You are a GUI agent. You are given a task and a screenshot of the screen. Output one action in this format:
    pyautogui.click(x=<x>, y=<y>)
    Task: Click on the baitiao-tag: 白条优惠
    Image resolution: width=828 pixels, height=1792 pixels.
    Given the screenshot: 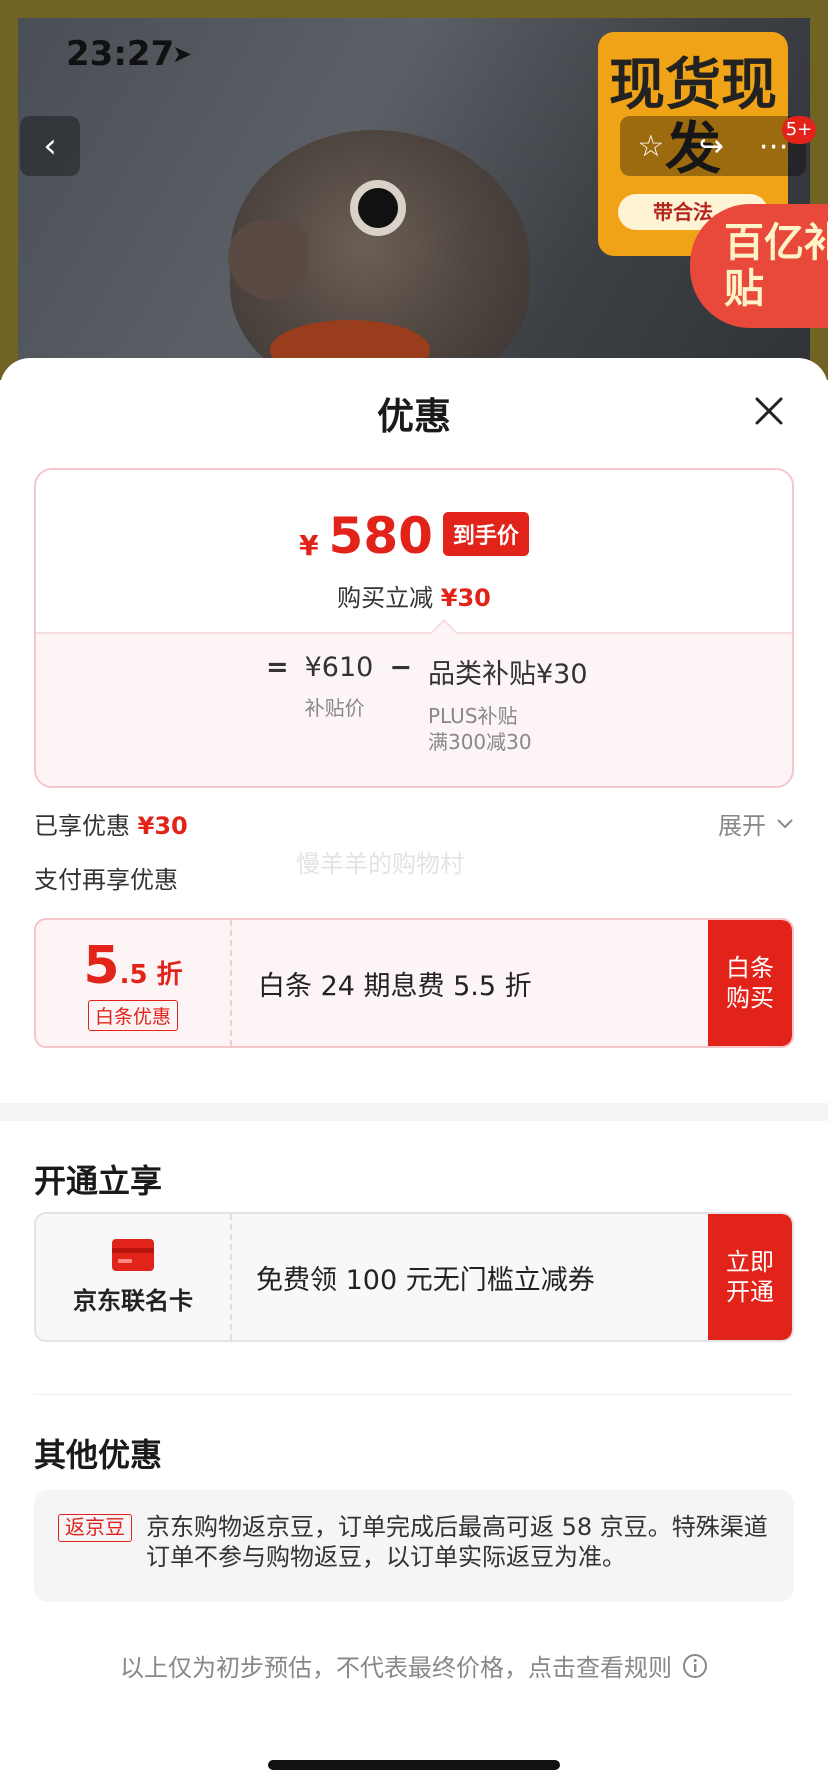 What is the action you would take?
    pyautogui.click(x=132, y=1015)
    